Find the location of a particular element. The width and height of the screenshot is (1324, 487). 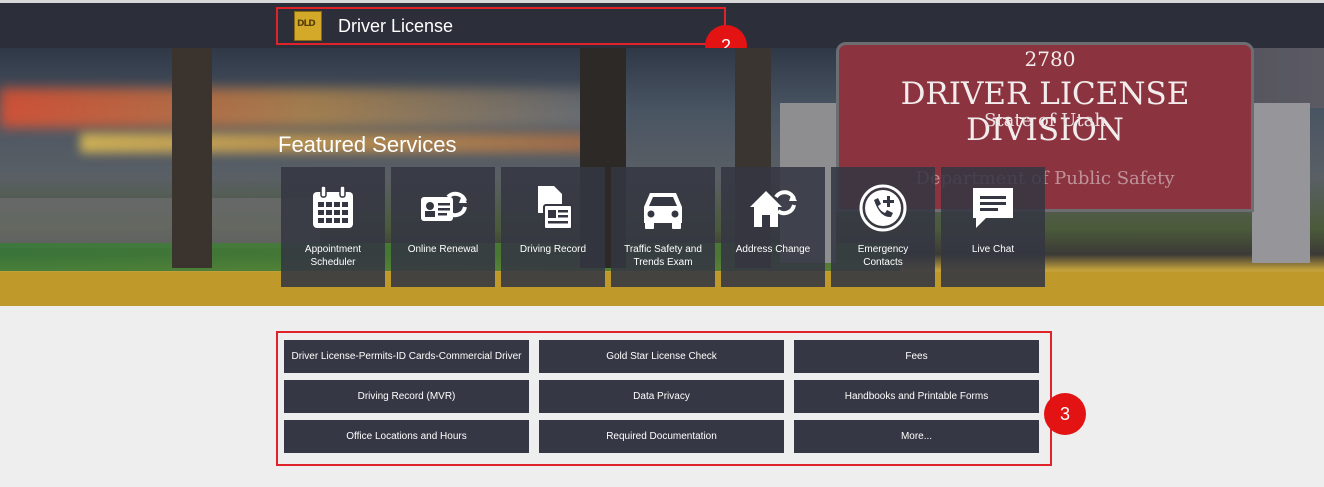

link-driving-record-mvr: Driving Record (MVR) is located at coordinates (406, 396).